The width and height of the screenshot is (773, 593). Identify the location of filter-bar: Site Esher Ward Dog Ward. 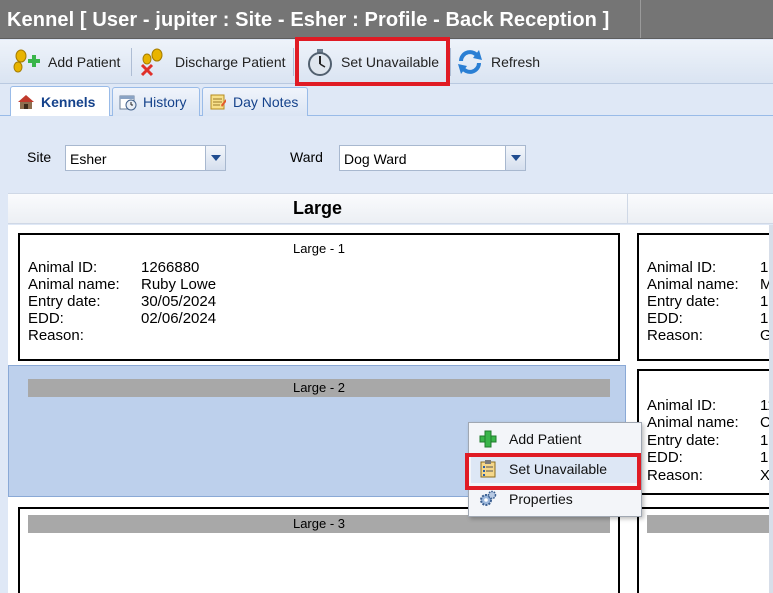
(390, 155).